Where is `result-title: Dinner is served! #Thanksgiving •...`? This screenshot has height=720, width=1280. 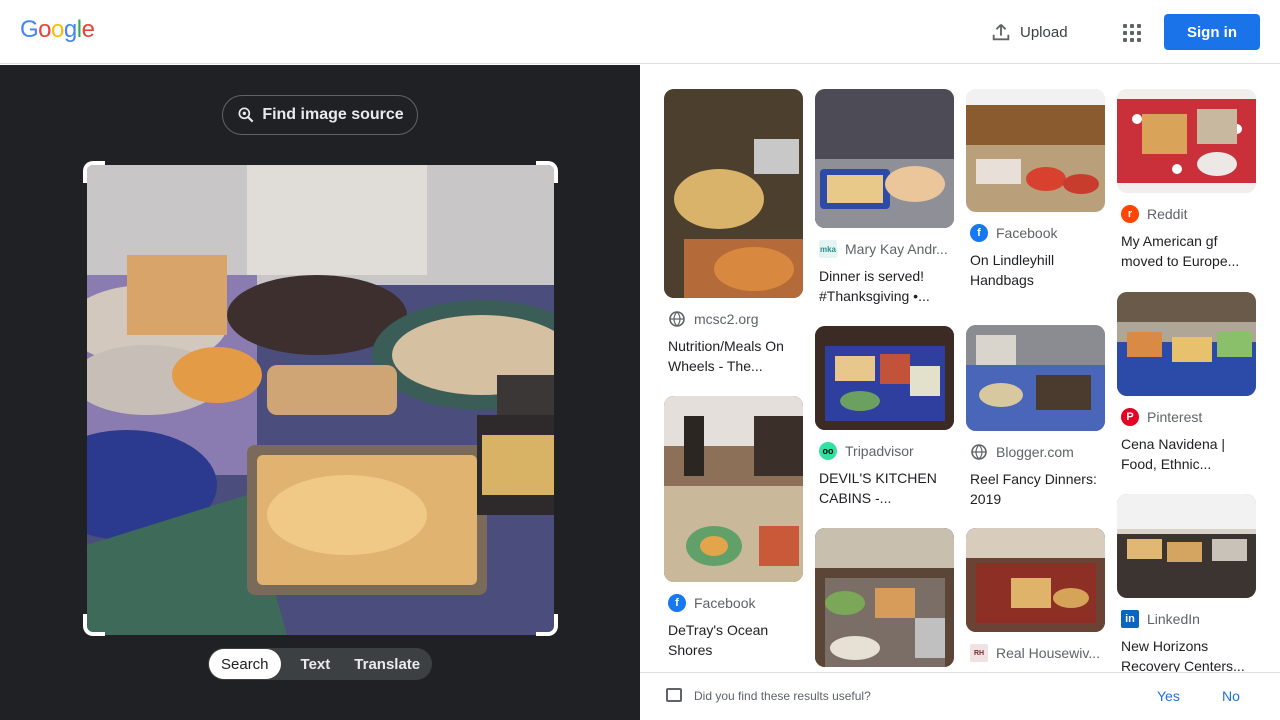 result-title: Dinner is served! #Thanksgiving •... is located at coordinates (885, 286).